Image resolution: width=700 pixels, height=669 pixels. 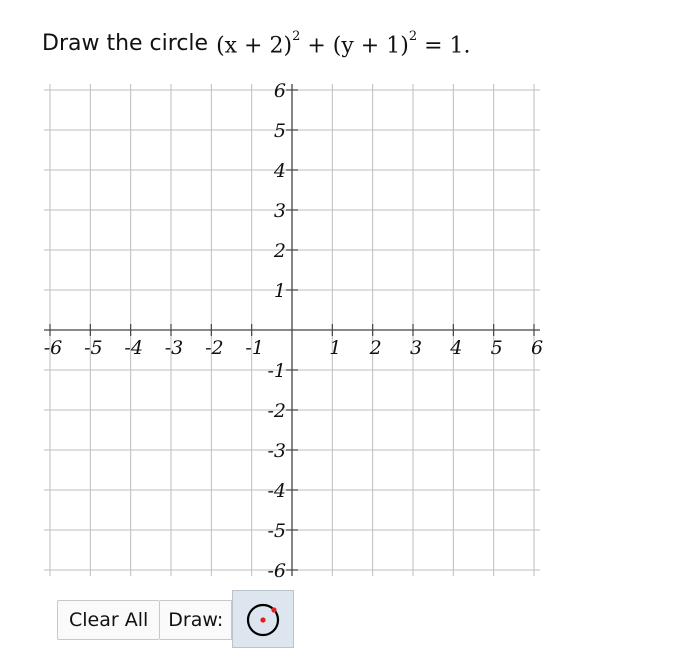 I want to click on drawing-toolbar: Clear All Draw:, so click(x=176, y=619).